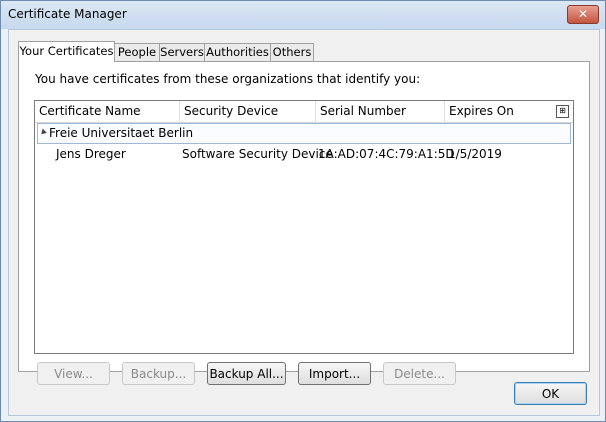  What do you see at coordinates (562, 111) in the screenshot?
I see `column-picker-icon: ⊞` at bounding box center [562, 111].